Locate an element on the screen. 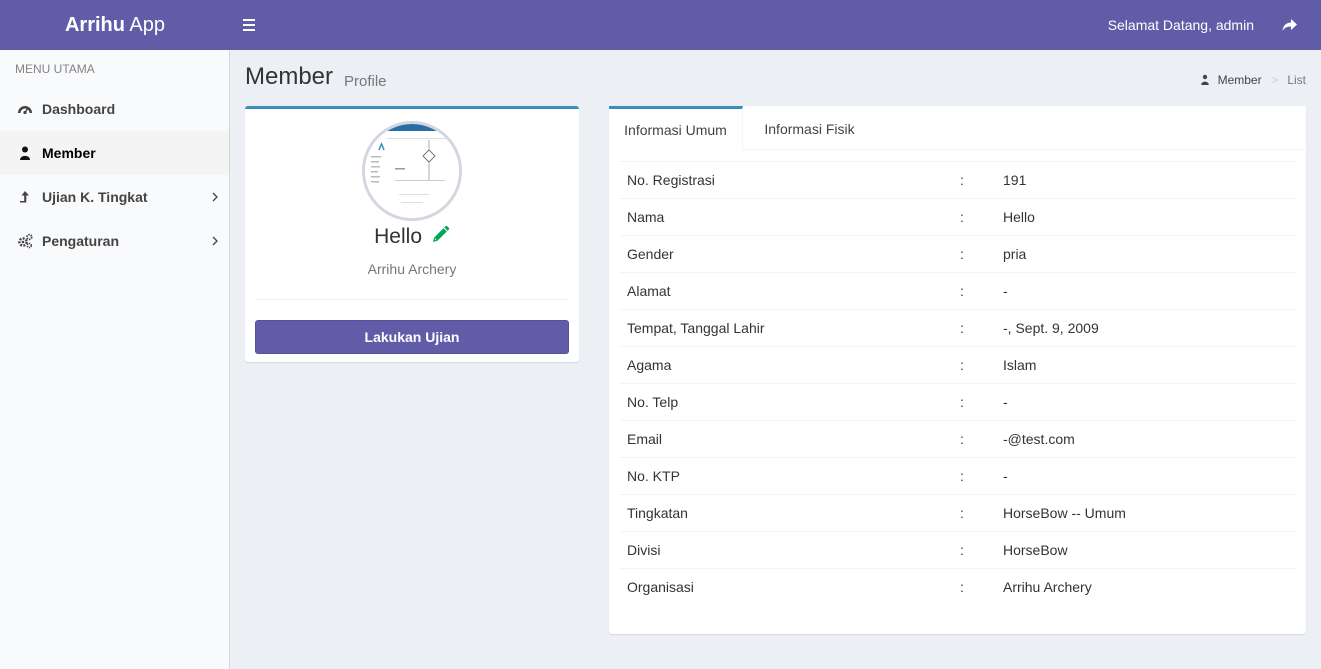  sidebar-item-dashboard: Dashboard is located at coordinates (114, 109).